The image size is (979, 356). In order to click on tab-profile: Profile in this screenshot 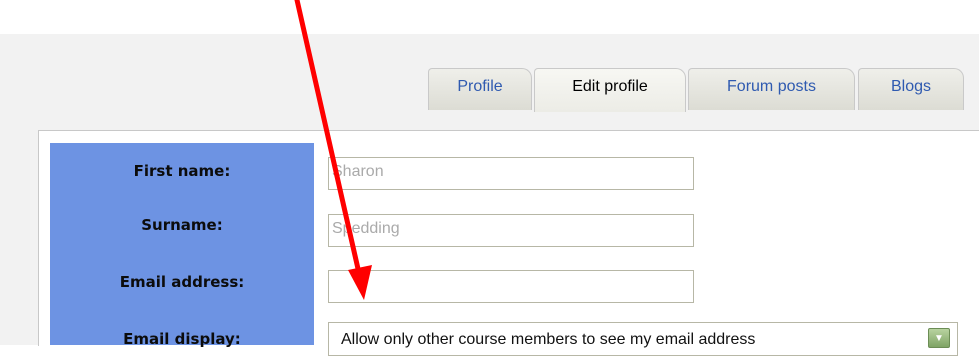, I will do `click(480, 89)`.